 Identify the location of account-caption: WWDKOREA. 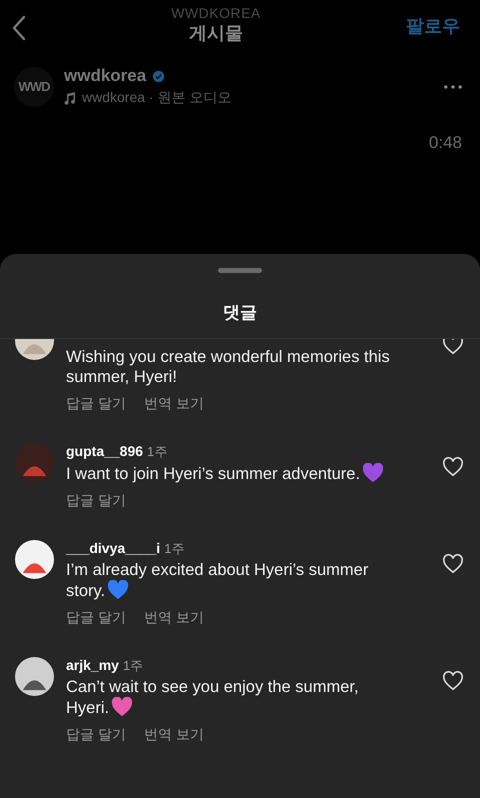
(216, 13).